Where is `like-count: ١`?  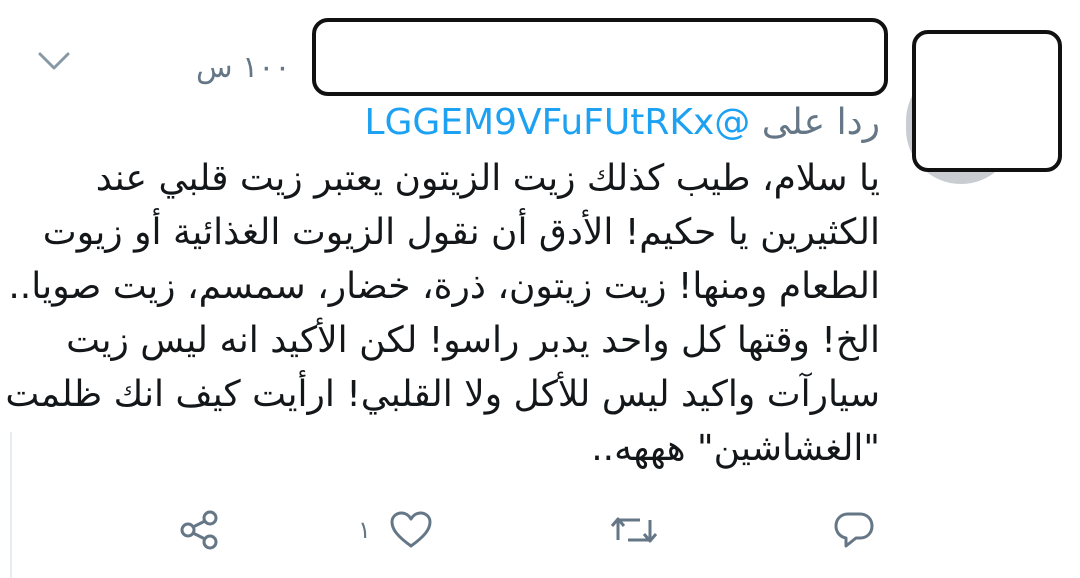
like-count: ١ is located at coordinates (364, 530).